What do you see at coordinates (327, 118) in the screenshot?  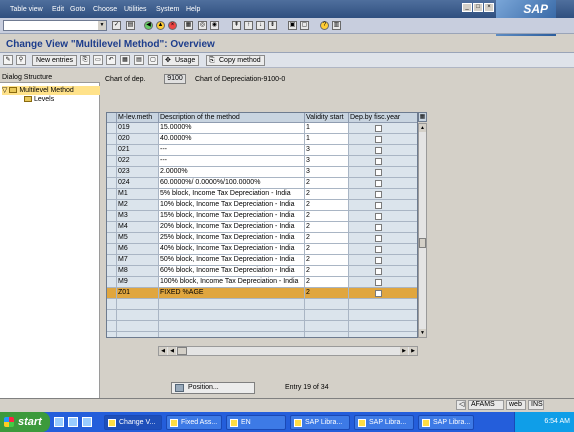 I see `column-header-validity: Validity start` at bounding box center [327, 118].